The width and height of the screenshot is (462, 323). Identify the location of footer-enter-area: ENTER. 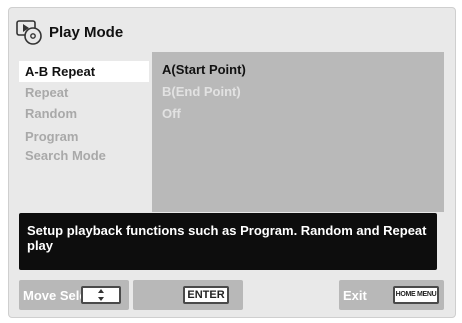
(188, 295).